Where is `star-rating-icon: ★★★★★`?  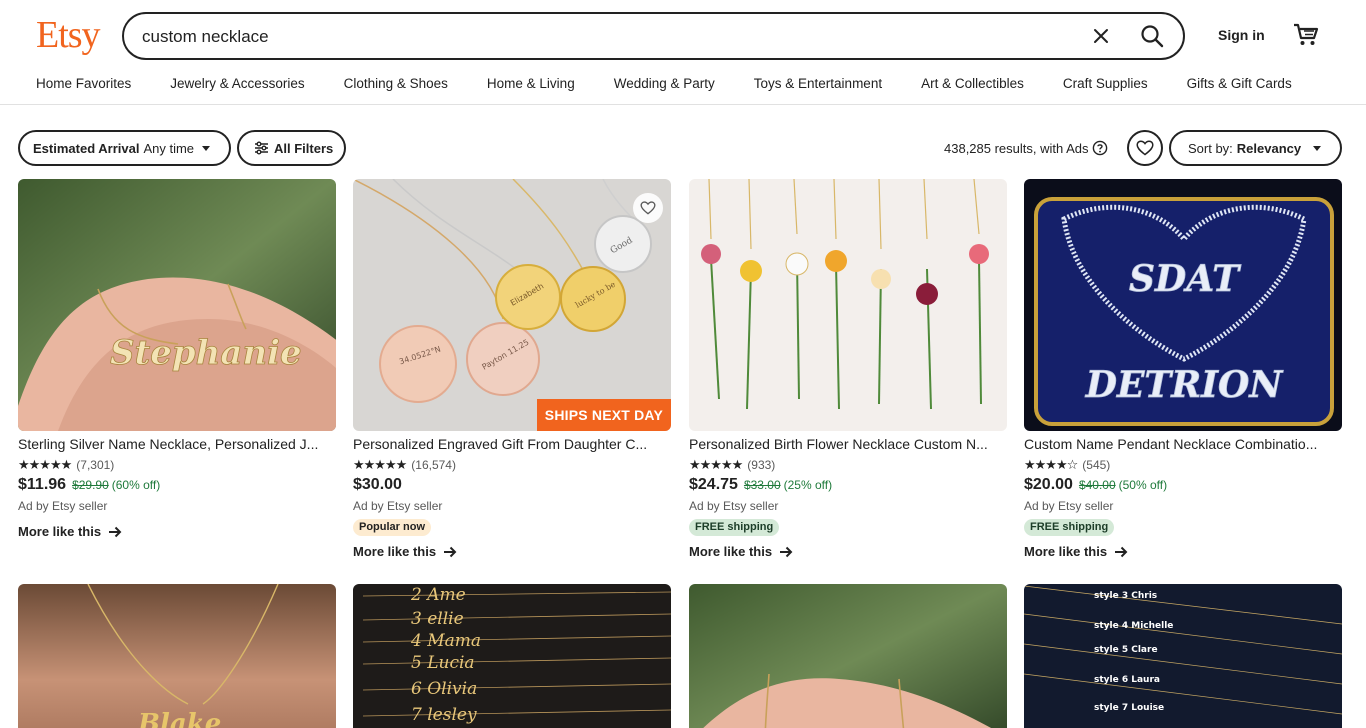 star-rating-icon: ★★★★★ is located at coordinates (716, 464).